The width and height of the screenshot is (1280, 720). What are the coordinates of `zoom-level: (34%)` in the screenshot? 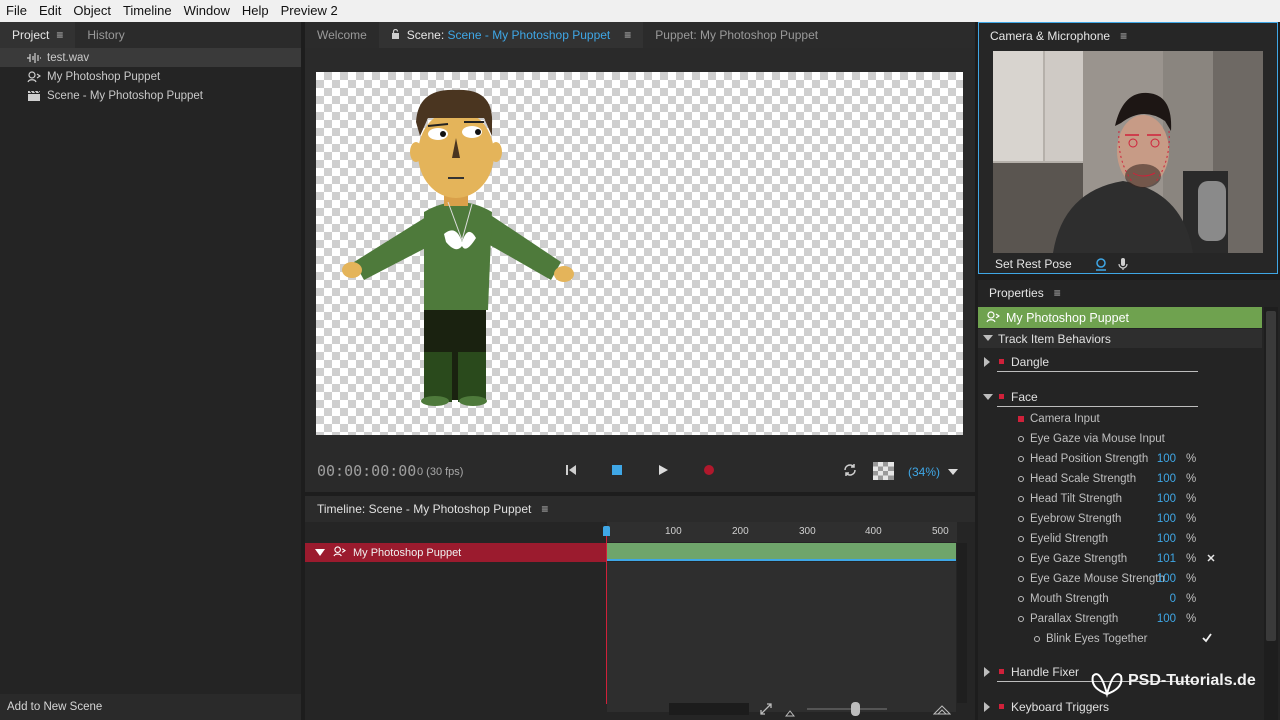 It's located at (924, 472).